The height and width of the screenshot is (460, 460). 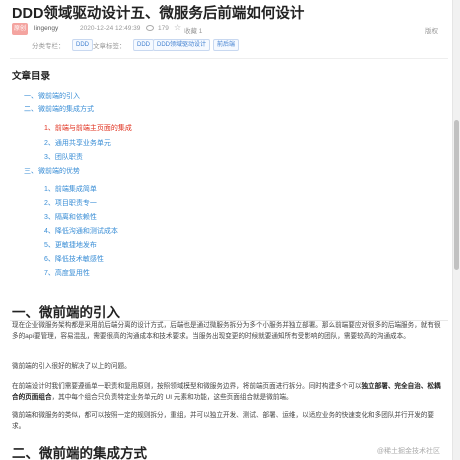 What do you see at coordinates (77, 143) in the screenshot?
I see `toc-item: 2、通用共享业务单元` at bounding box center [77, 143].